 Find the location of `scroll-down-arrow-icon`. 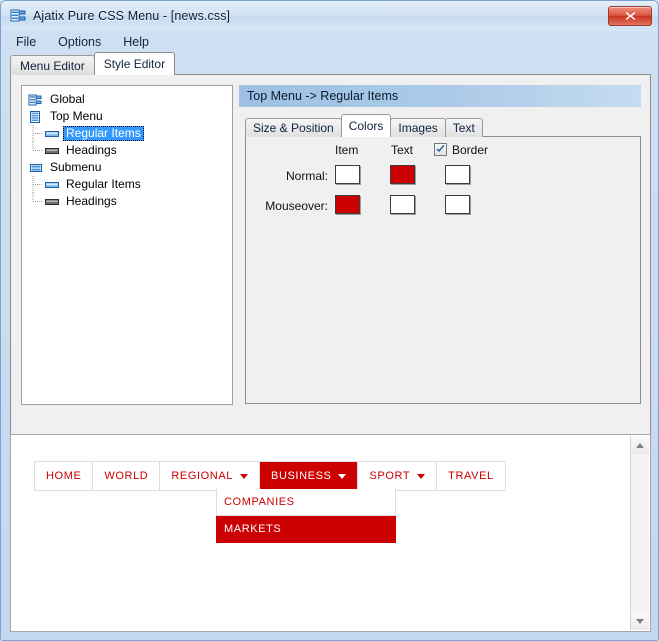

scroll-down-arrow-icon is located at coordinates (640, 621).